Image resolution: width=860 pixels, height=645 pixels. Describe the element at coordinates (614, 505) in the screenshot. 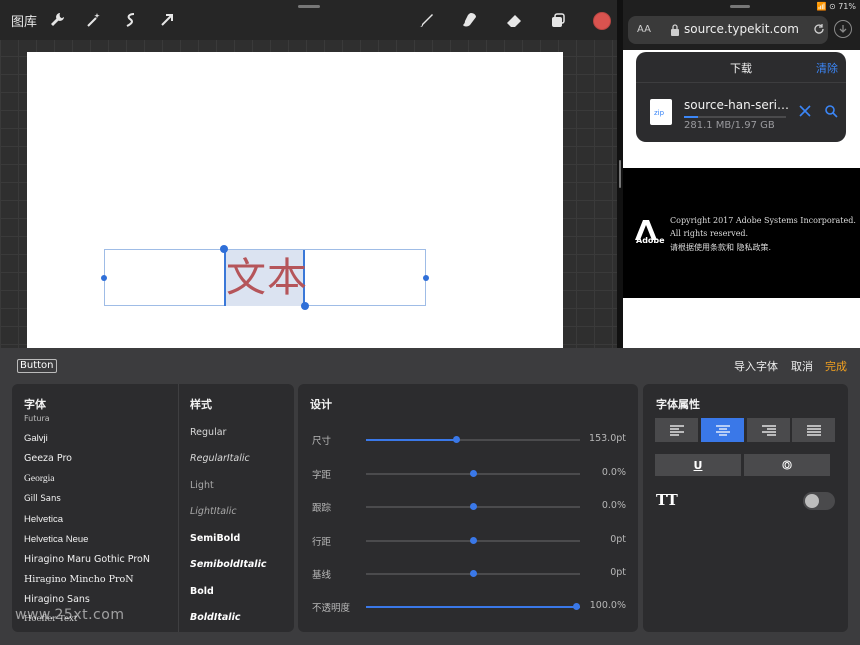

I see `tracking-value: 0.0%` at that location.